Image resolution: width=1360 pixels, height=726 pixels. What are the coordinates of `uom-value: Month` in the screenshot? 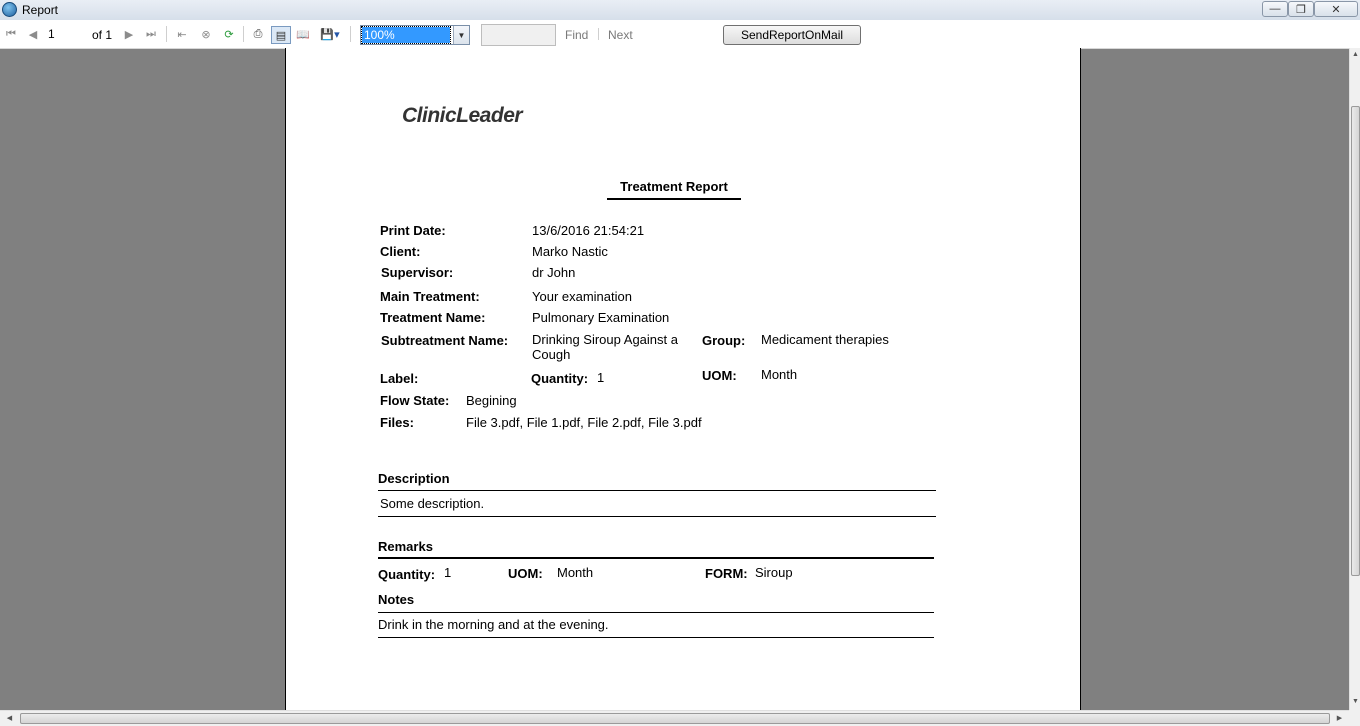 It's located at (779, 374).